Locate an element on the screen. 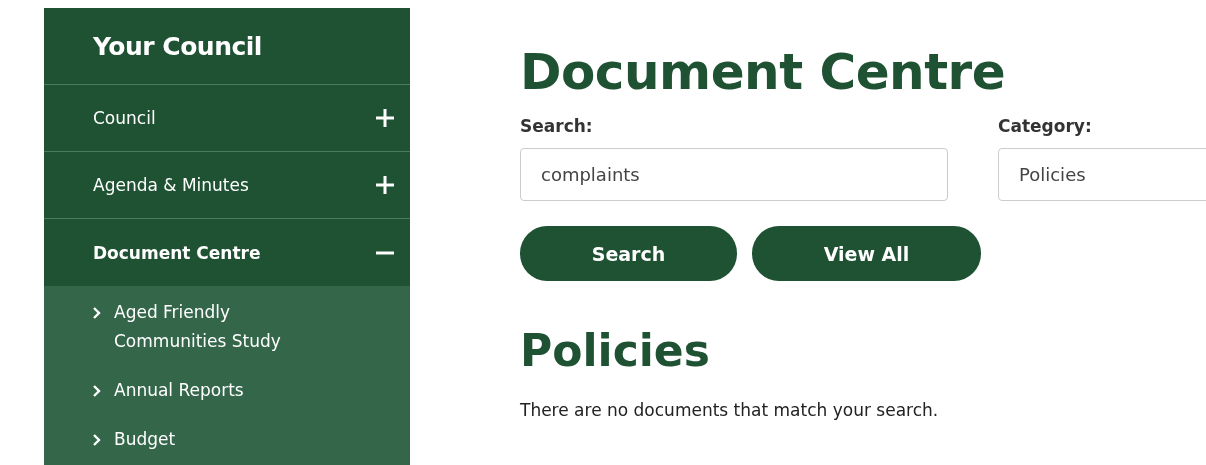 This screenshot has width=1206, height=465. sidebar-item: Council is located at coordinates (227, 118).